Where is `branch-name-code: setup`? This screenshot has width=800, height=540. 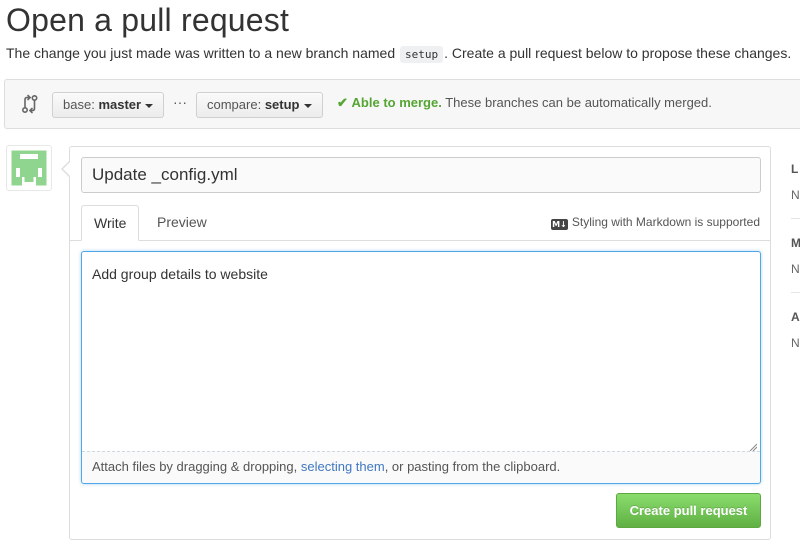 branch-name-code: setup is located at coordinates (422, 54).